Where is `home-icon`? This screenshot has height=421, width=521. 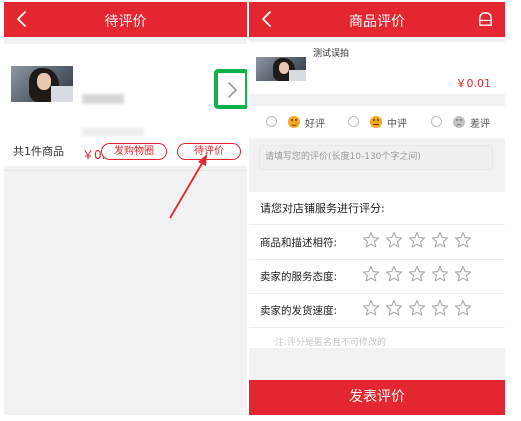 home-icon is located at coordinates (485, 19).